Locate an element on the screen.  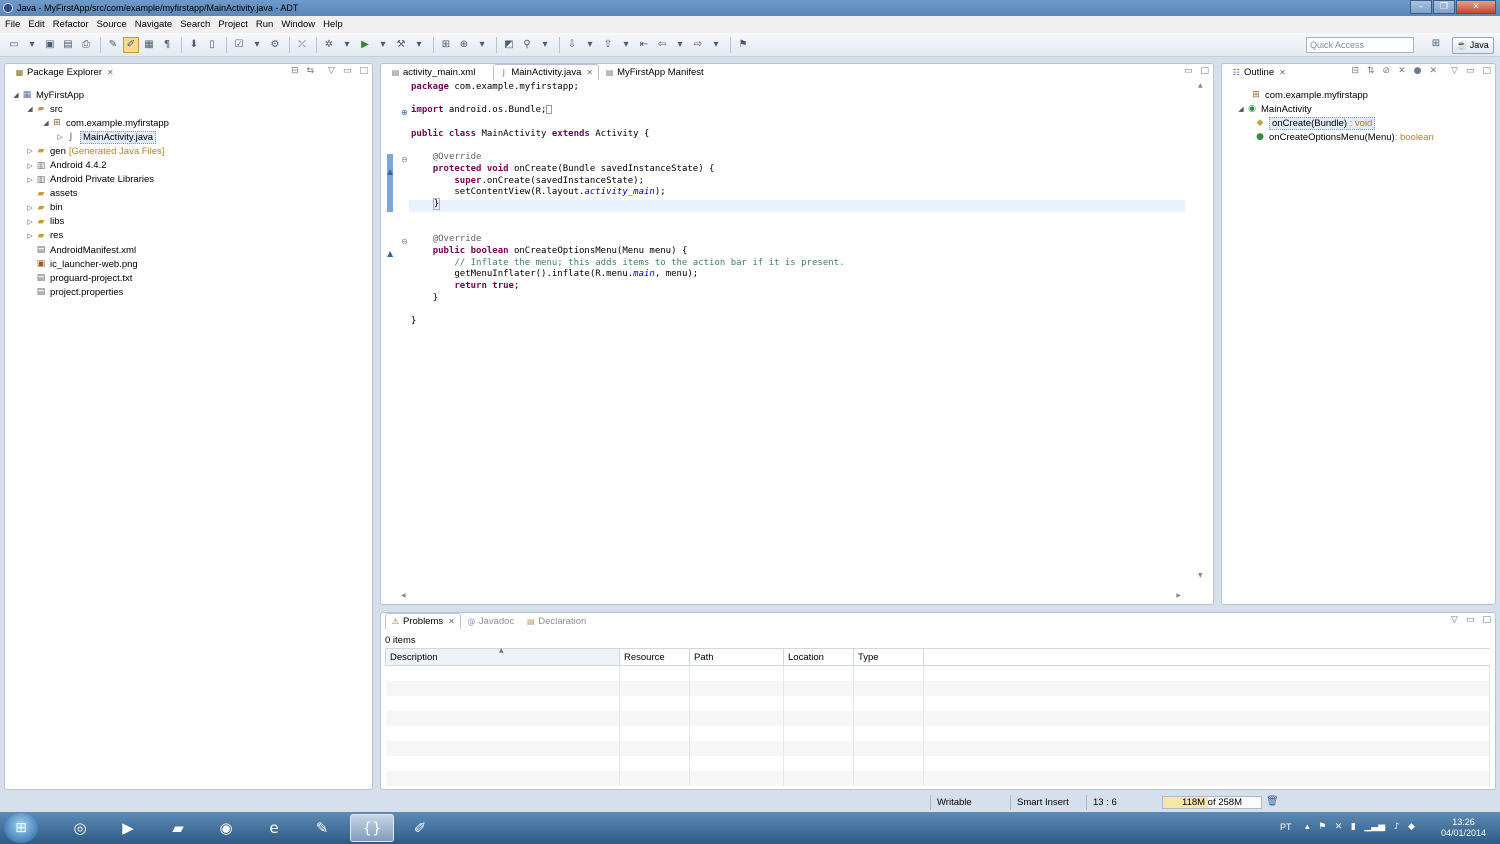
new-dropdown-icon: ▾ is located at coordinates (32, 45).